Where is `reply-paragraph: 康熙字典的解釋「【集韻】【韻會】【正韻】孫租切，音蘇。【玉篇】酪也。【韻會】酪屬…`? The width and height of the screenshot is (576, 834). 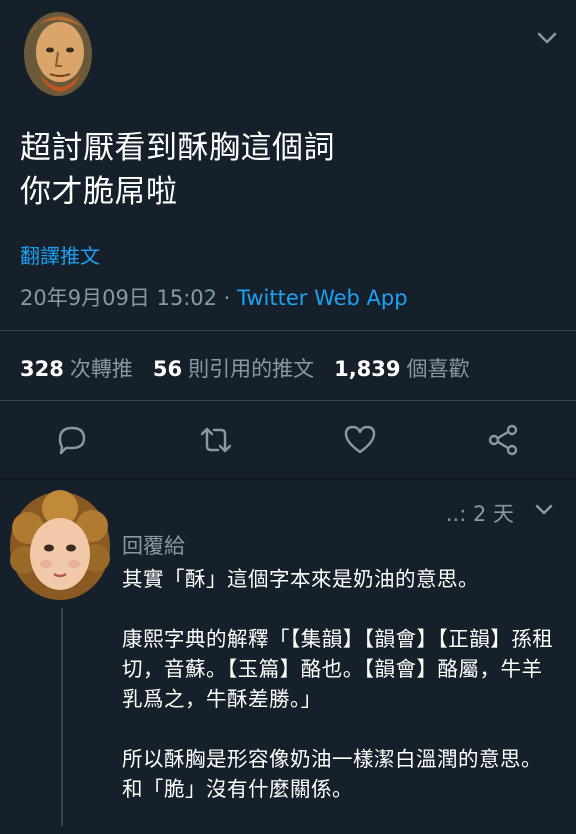
reply-paragraph: 康熙字典的解釋「【集韻】【韻會】【正韻】孫租切，音蘇。【玉篇】酪也。【韻會】酪屬… is located at coordinates (338, 669).